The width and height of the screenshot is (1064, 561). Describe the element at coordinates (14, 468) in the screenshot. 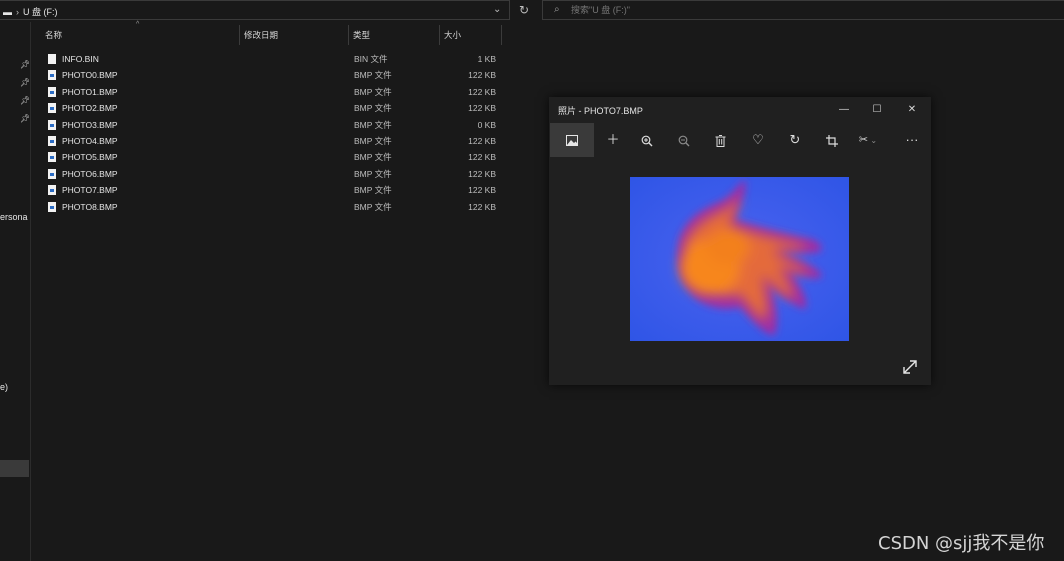

I see `nav-item-selected` at that location.